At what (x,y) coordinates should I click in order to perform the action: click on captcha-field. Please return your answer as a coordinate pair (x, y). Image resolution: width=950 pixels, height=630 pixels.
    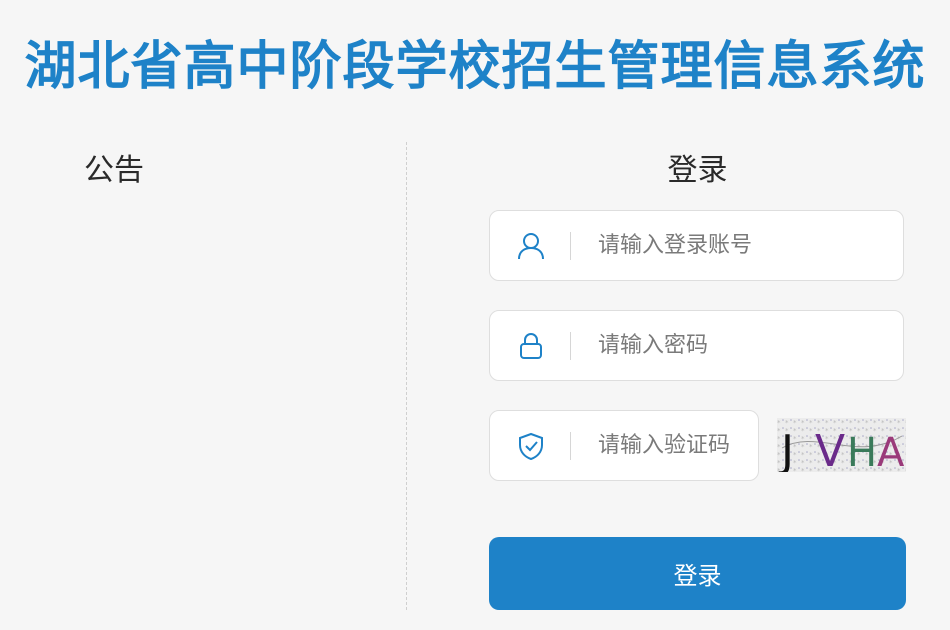
    Looking at the image, I should click on (624, 445).